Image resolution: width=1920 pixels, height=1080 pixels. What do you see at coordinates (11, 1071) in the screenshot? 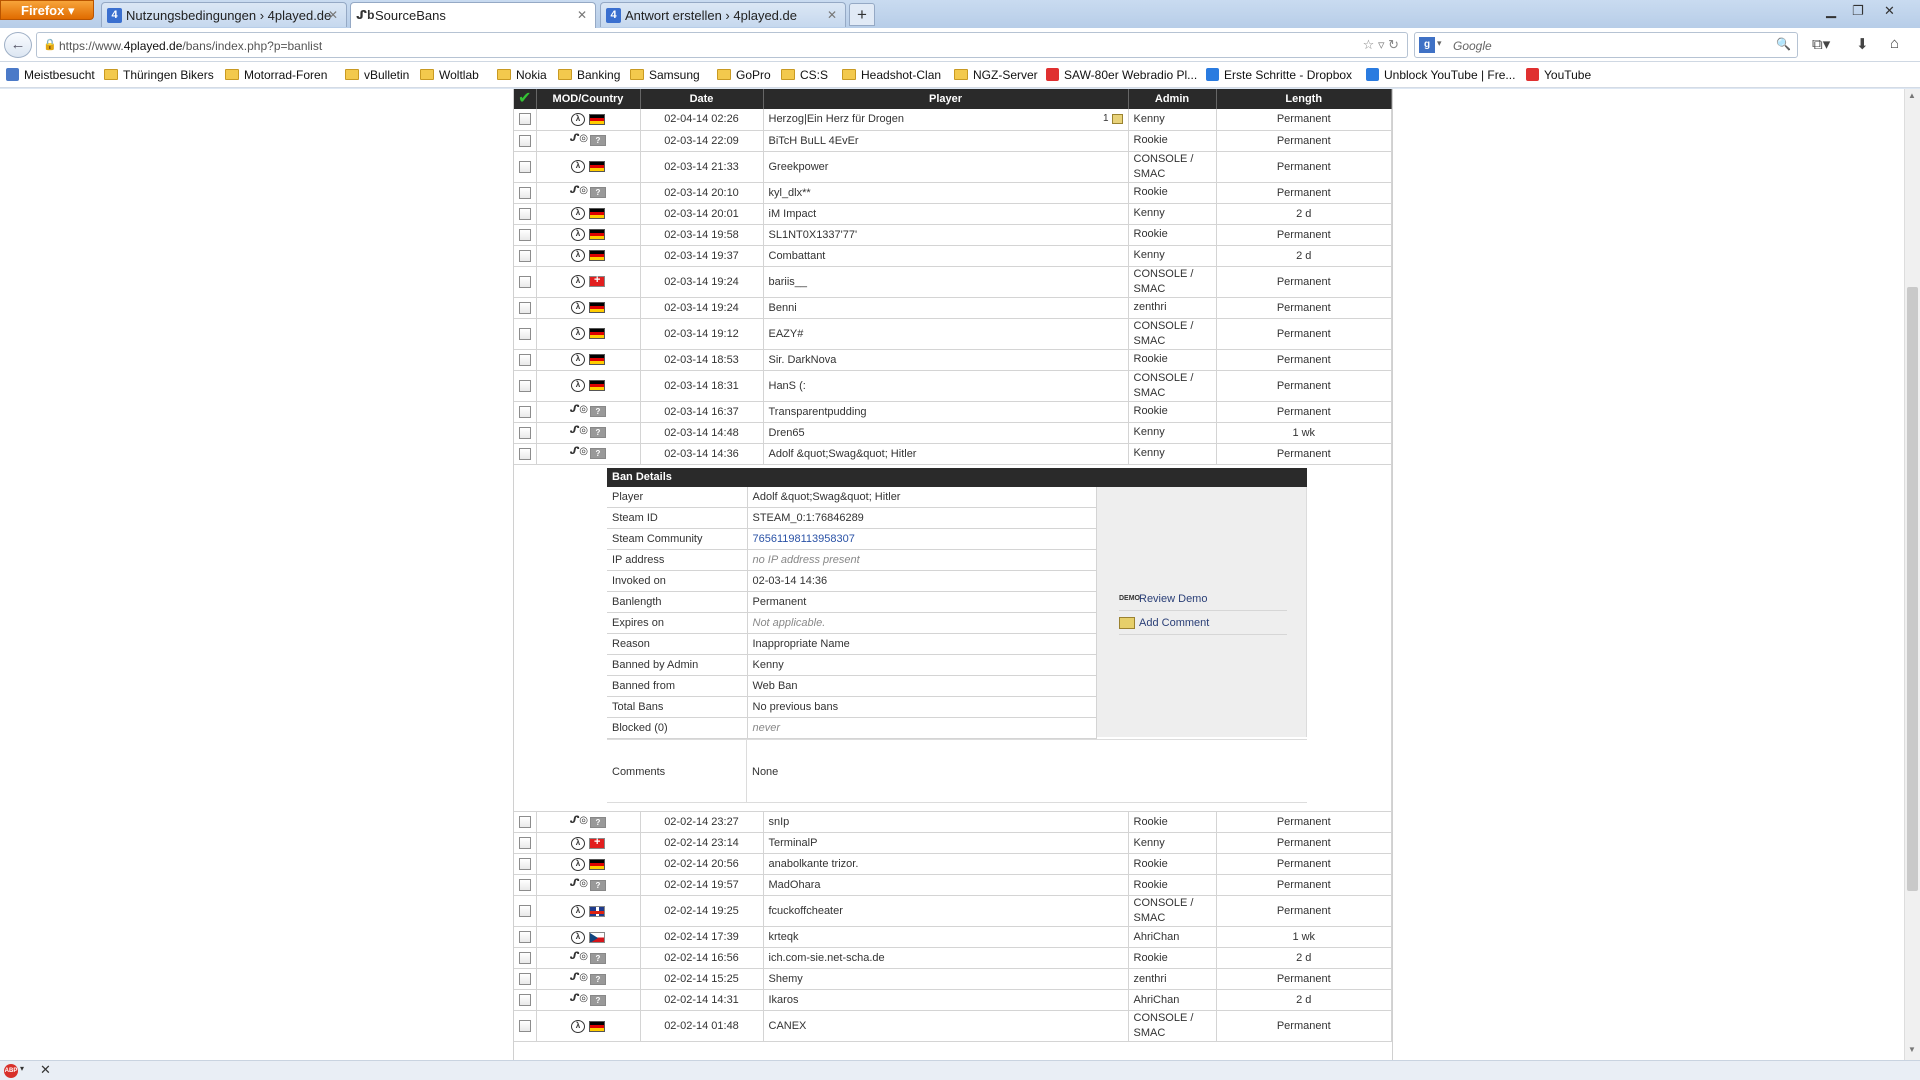
I see `adblock-icon: ABP` at bounding box center [11, 1071].